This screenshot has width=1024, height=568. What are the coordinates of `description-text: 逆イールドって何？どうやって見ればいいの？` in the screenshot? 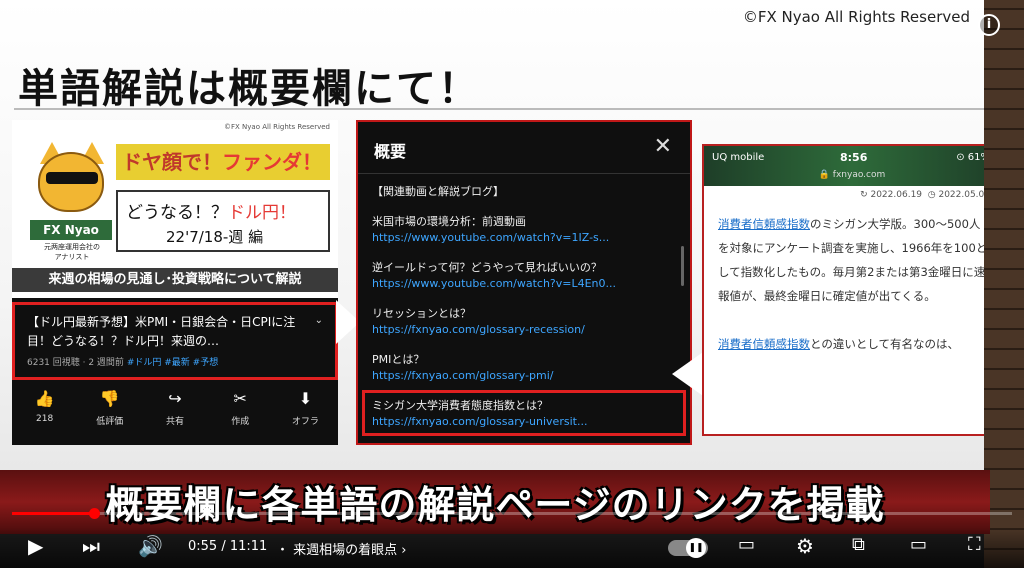 It's located at (487, 267).